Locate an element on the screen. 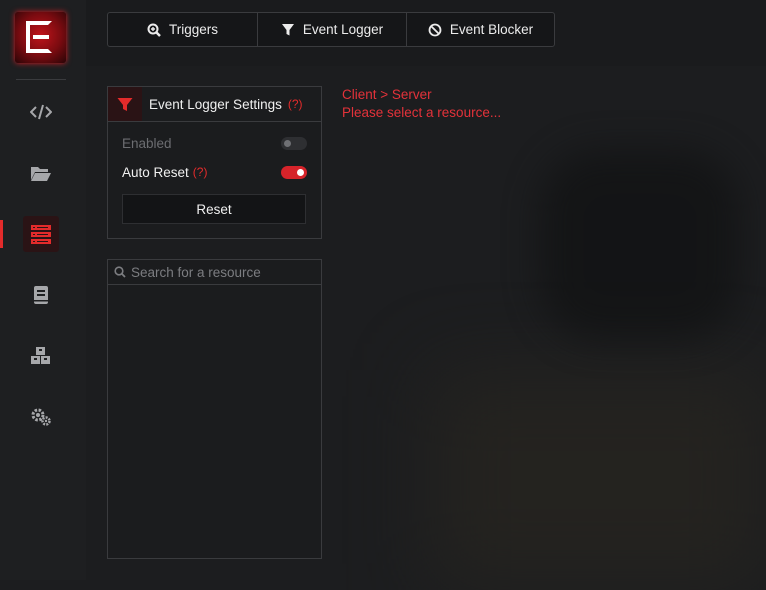 The width and height of the screenshot is (766, 590). tab-event-logger: Event Logger is located at coordinates (331, 29).